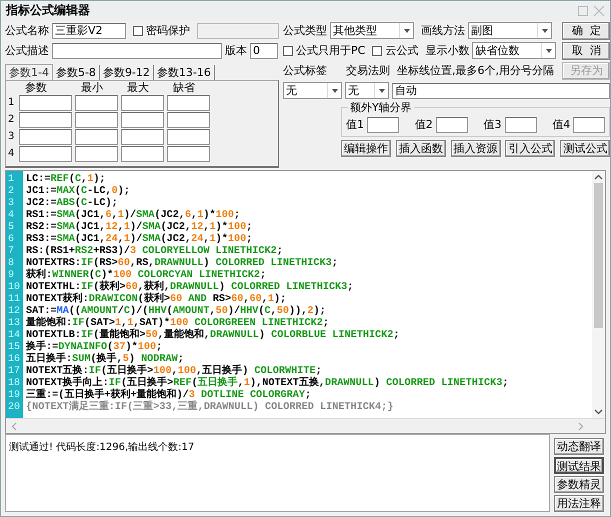  Describe the element at coordinates (14, 336) in the screenshot. I see `line-number: 14` at that location.